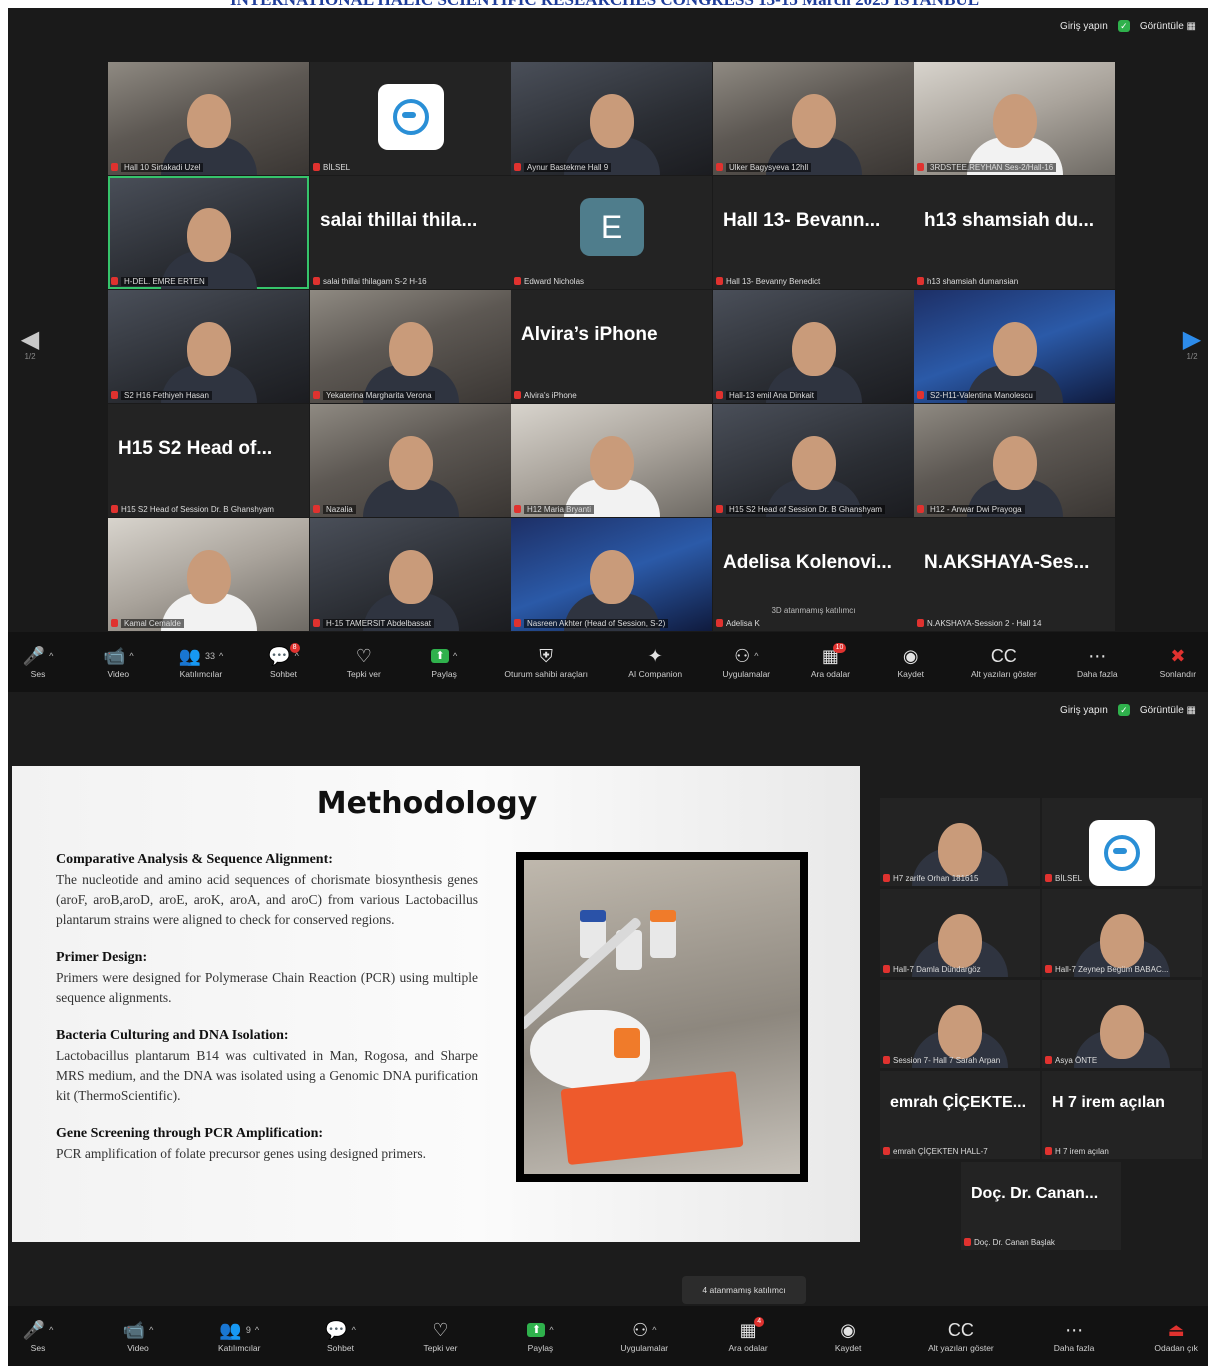 Image resolution: width=1209 pixels, height=1366 pixels. Describe the element at coordinates (744, 1290) in the screenshot. I see `unassigned-toast: 4 atanmamış katılımcı` at that location.